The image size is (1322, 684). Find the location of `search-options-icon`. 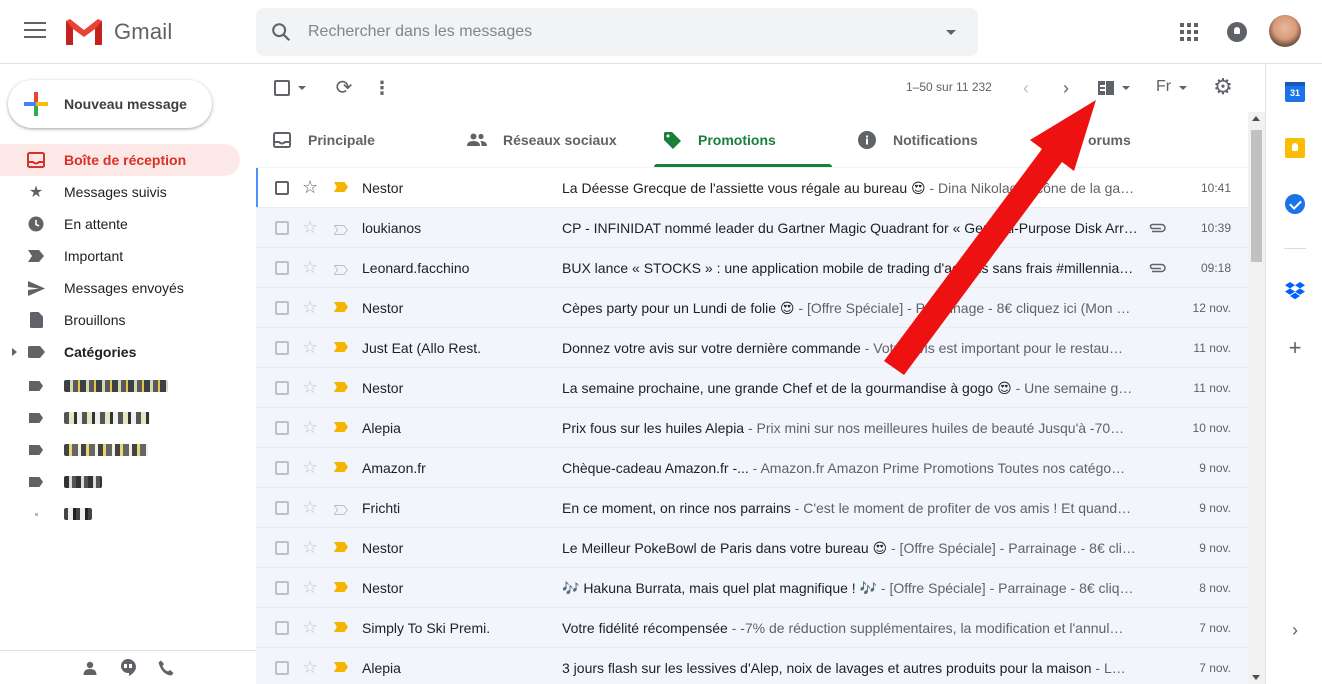

search-options-icon is located at coordinates (951, 32).